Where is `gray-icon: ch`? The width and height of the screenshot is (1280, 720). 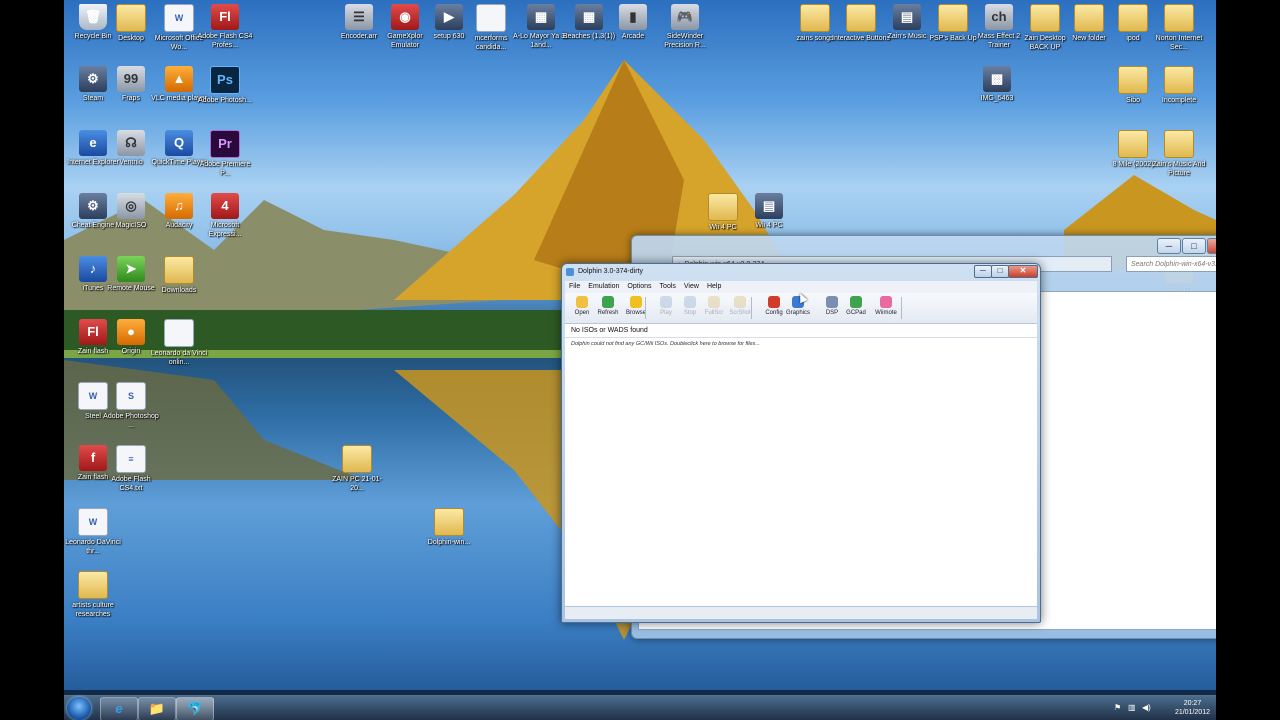
gray-icon: ch is located at coordinates (999, 17).